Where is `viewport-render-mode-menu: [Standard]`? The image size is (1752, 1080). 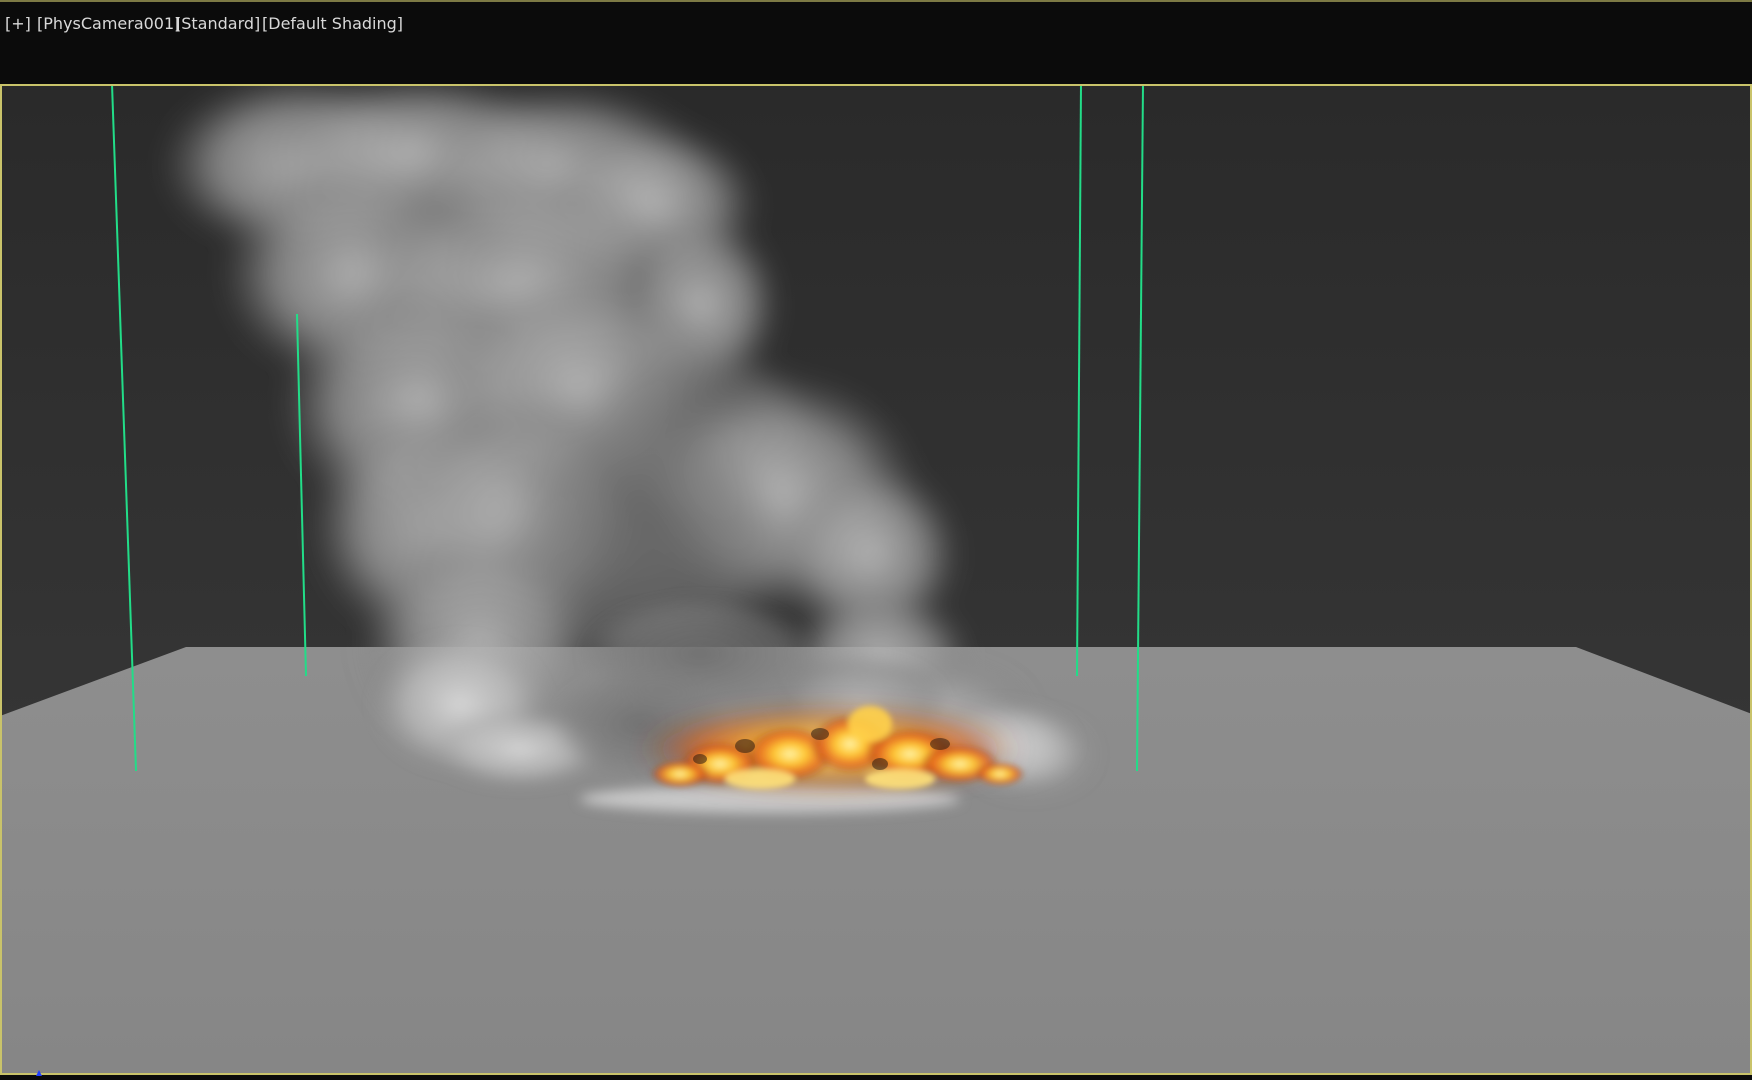 viewport-render-mode-menu: [Standard] is located at coordinates (217, 24).